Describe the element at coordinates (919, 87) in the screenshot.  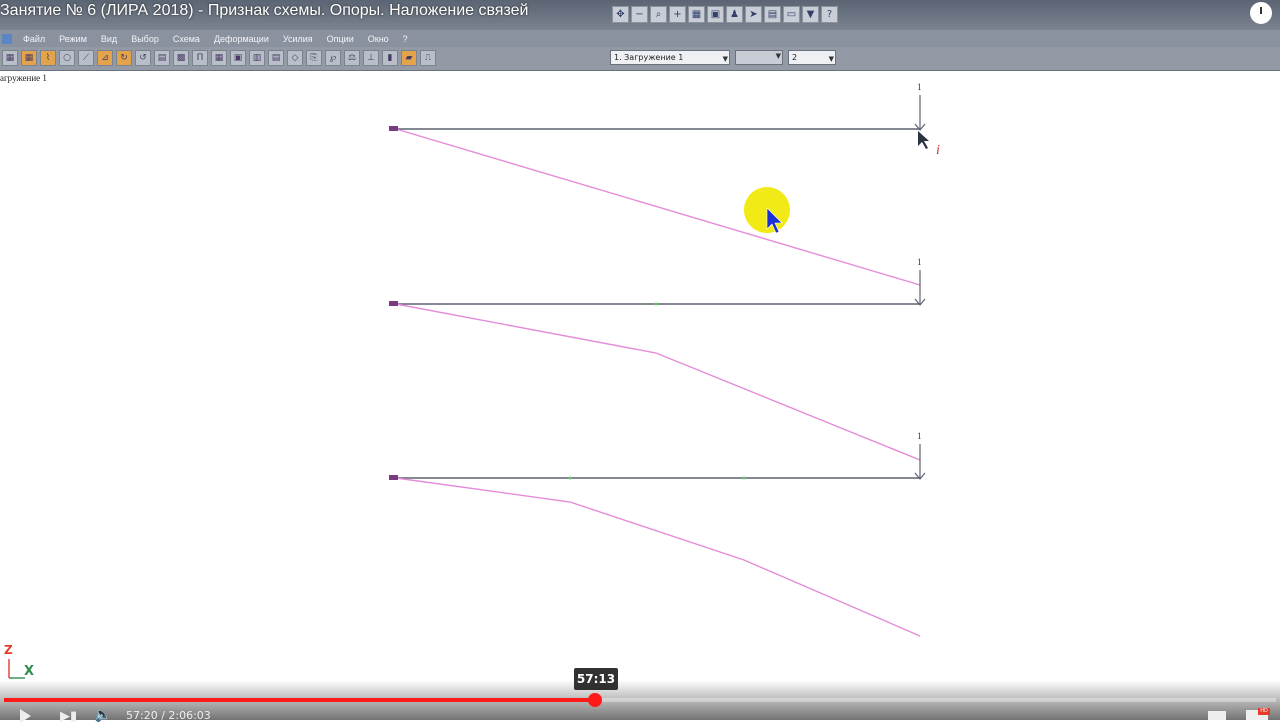
I see `load-value-1: 1` at that location.